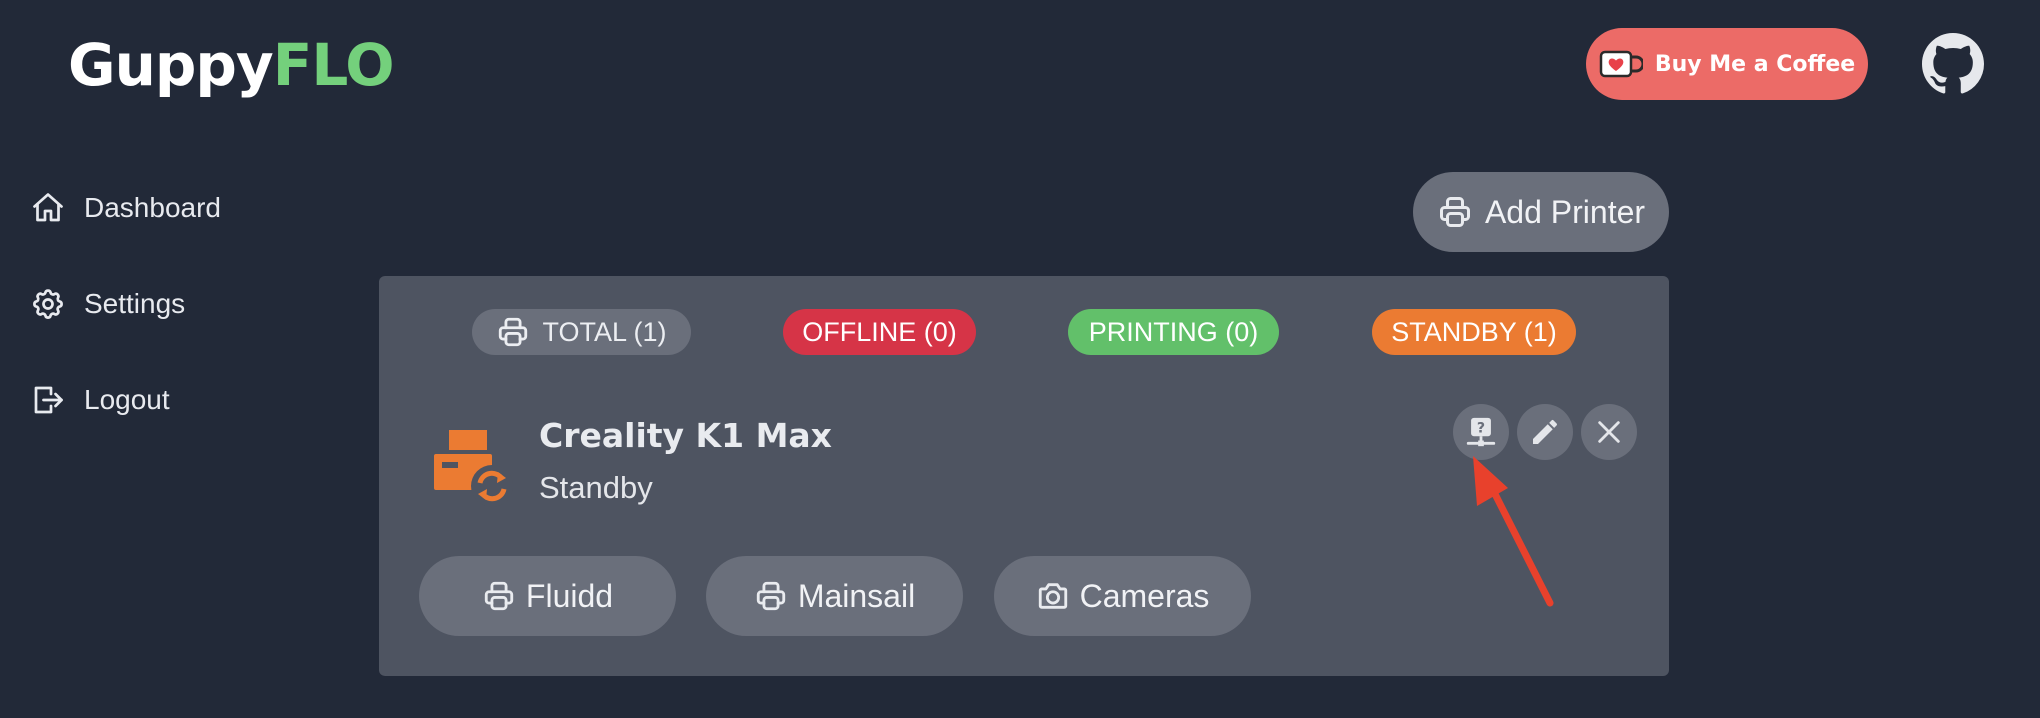 The width and height of the screenshot is (2040, 718). Describe the element at coordinates (127, 399) in the screenshot. I see `sidebar-item-label: Logout` at that location.